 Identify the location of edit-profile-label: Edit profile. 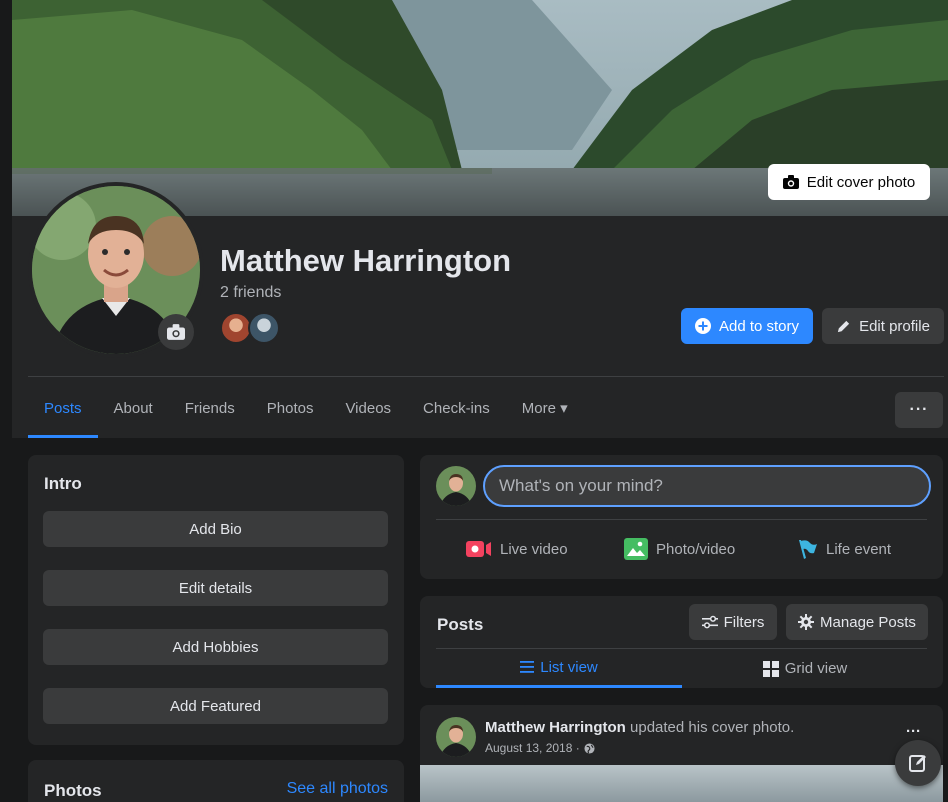
(894, 326).